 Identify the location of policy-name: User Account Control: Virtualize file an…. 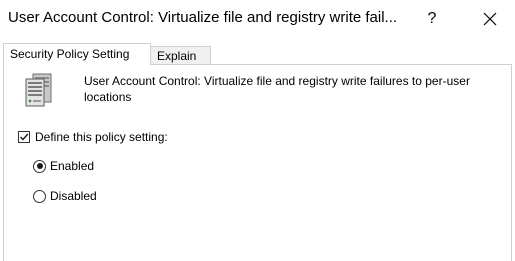
(277, 89).